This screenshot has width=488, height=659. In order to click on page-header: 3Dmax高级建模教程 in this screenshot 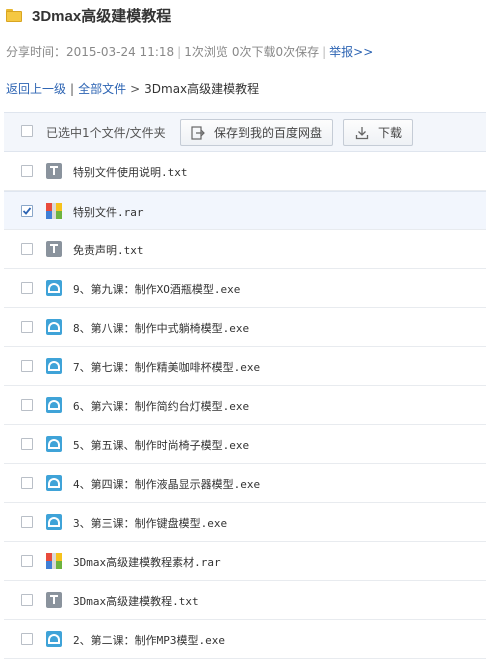, I will do `click(88, 15)`.